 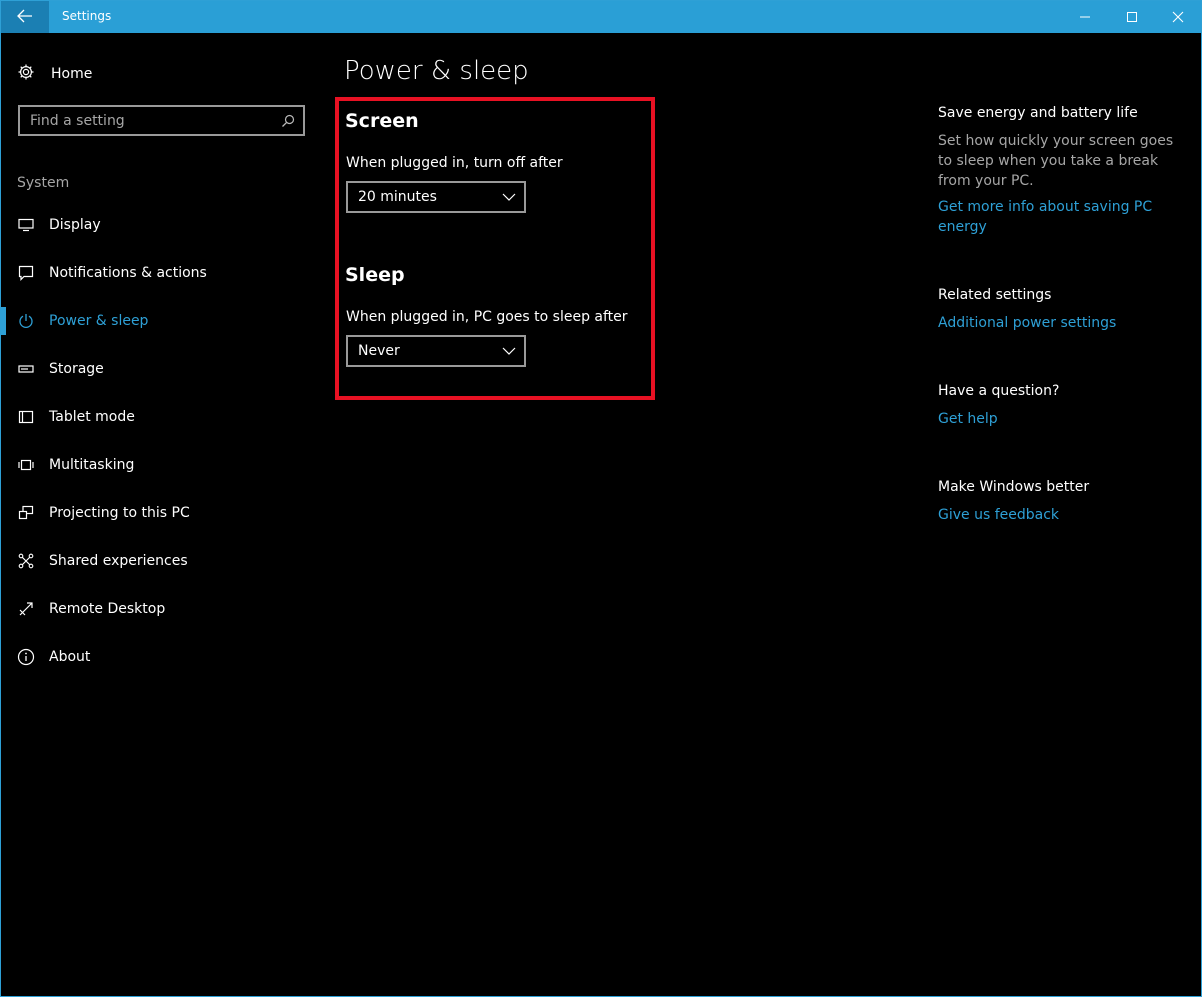 I want to click on minimize-icon, so click(x=1085, y=17).